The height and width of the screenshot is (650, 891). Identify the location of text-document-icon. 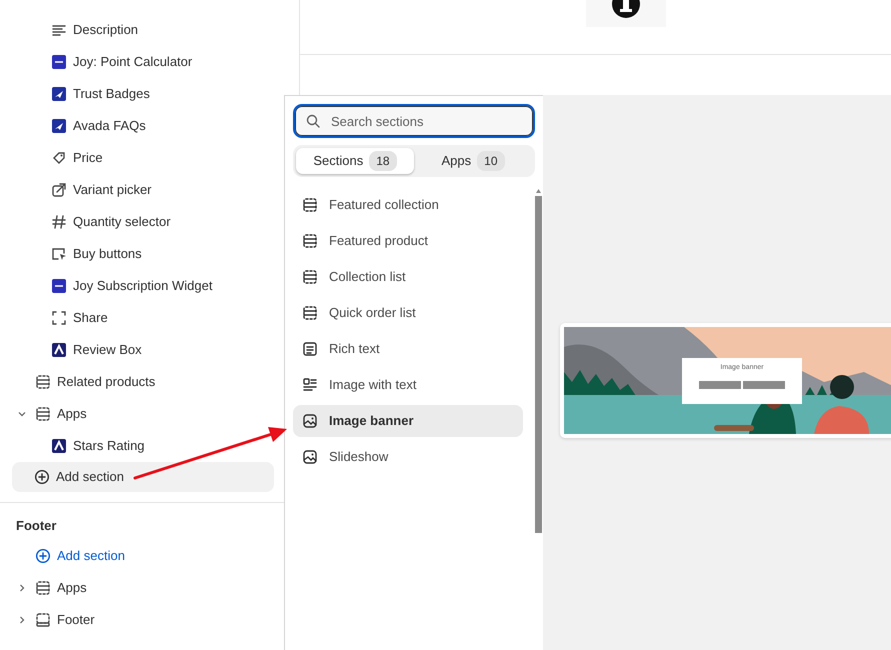
(310, 349).